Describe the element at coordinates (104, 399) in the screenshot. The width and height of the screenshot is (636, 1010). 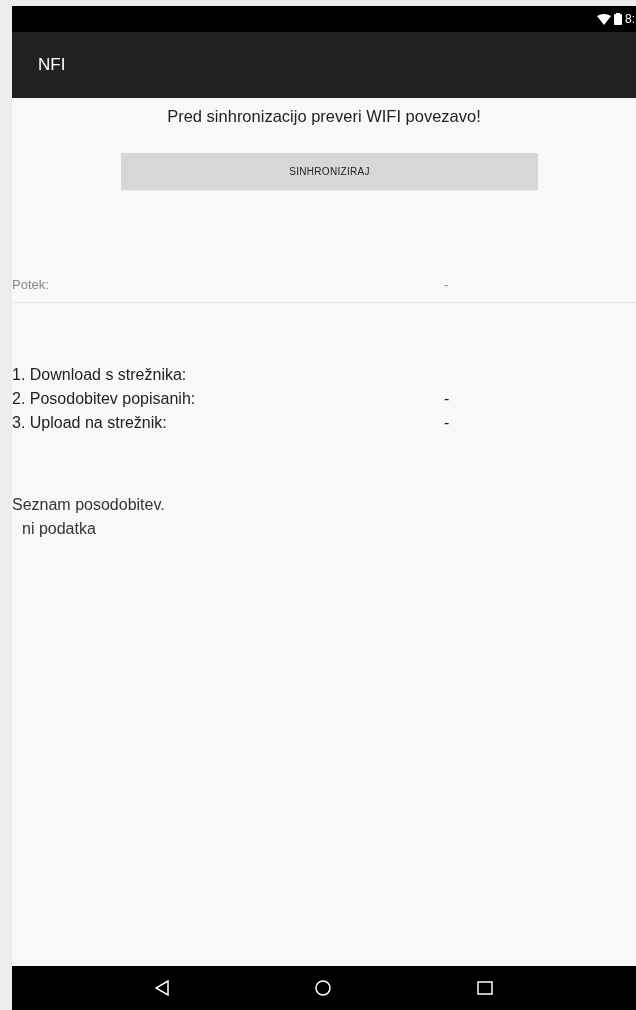
I see `step-label: 2. Posodobitev popisanih:` at that location.